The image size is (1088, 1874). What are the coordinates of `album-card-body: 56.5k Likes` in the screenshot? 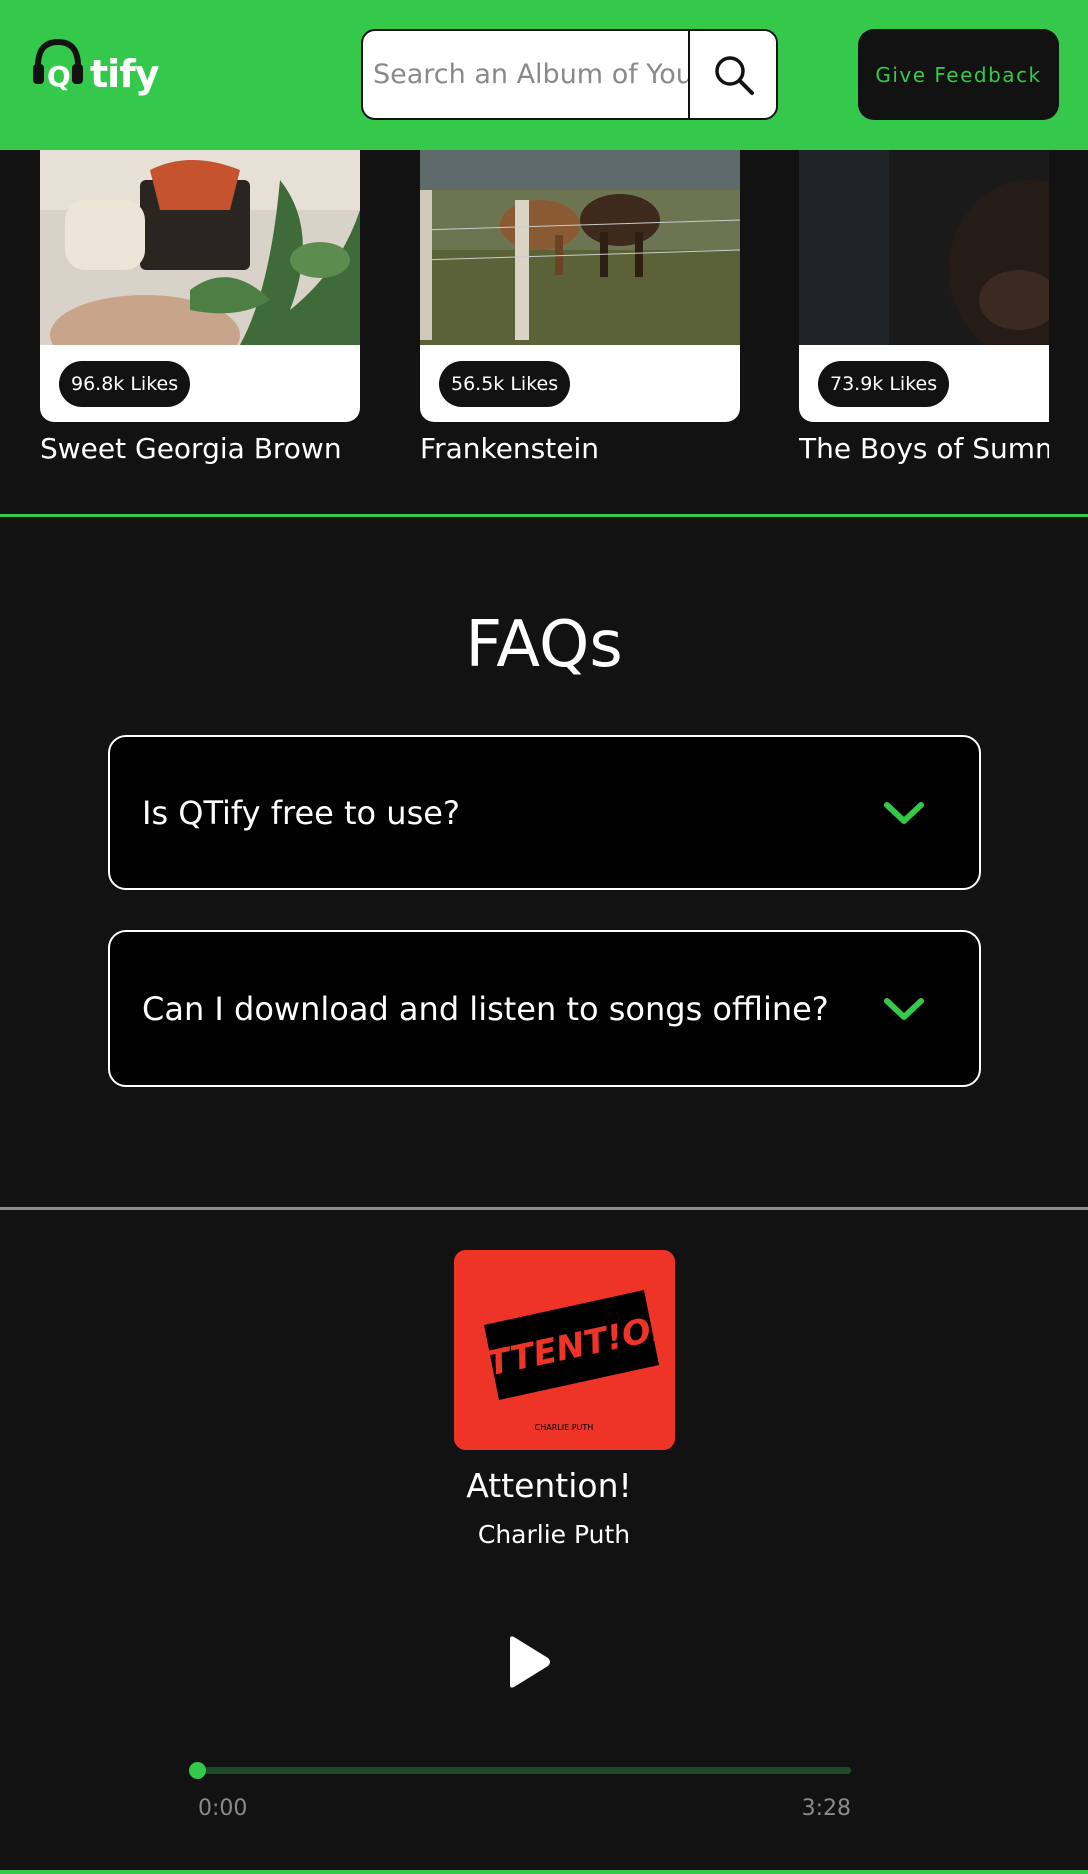 It's located at (580, 286).